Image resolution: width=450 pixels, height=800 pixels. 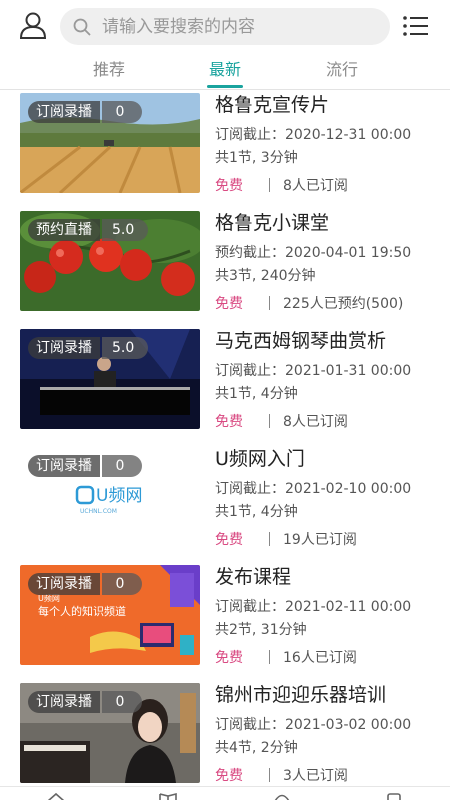 I want to click on search-input, so click(x=237, y=26).